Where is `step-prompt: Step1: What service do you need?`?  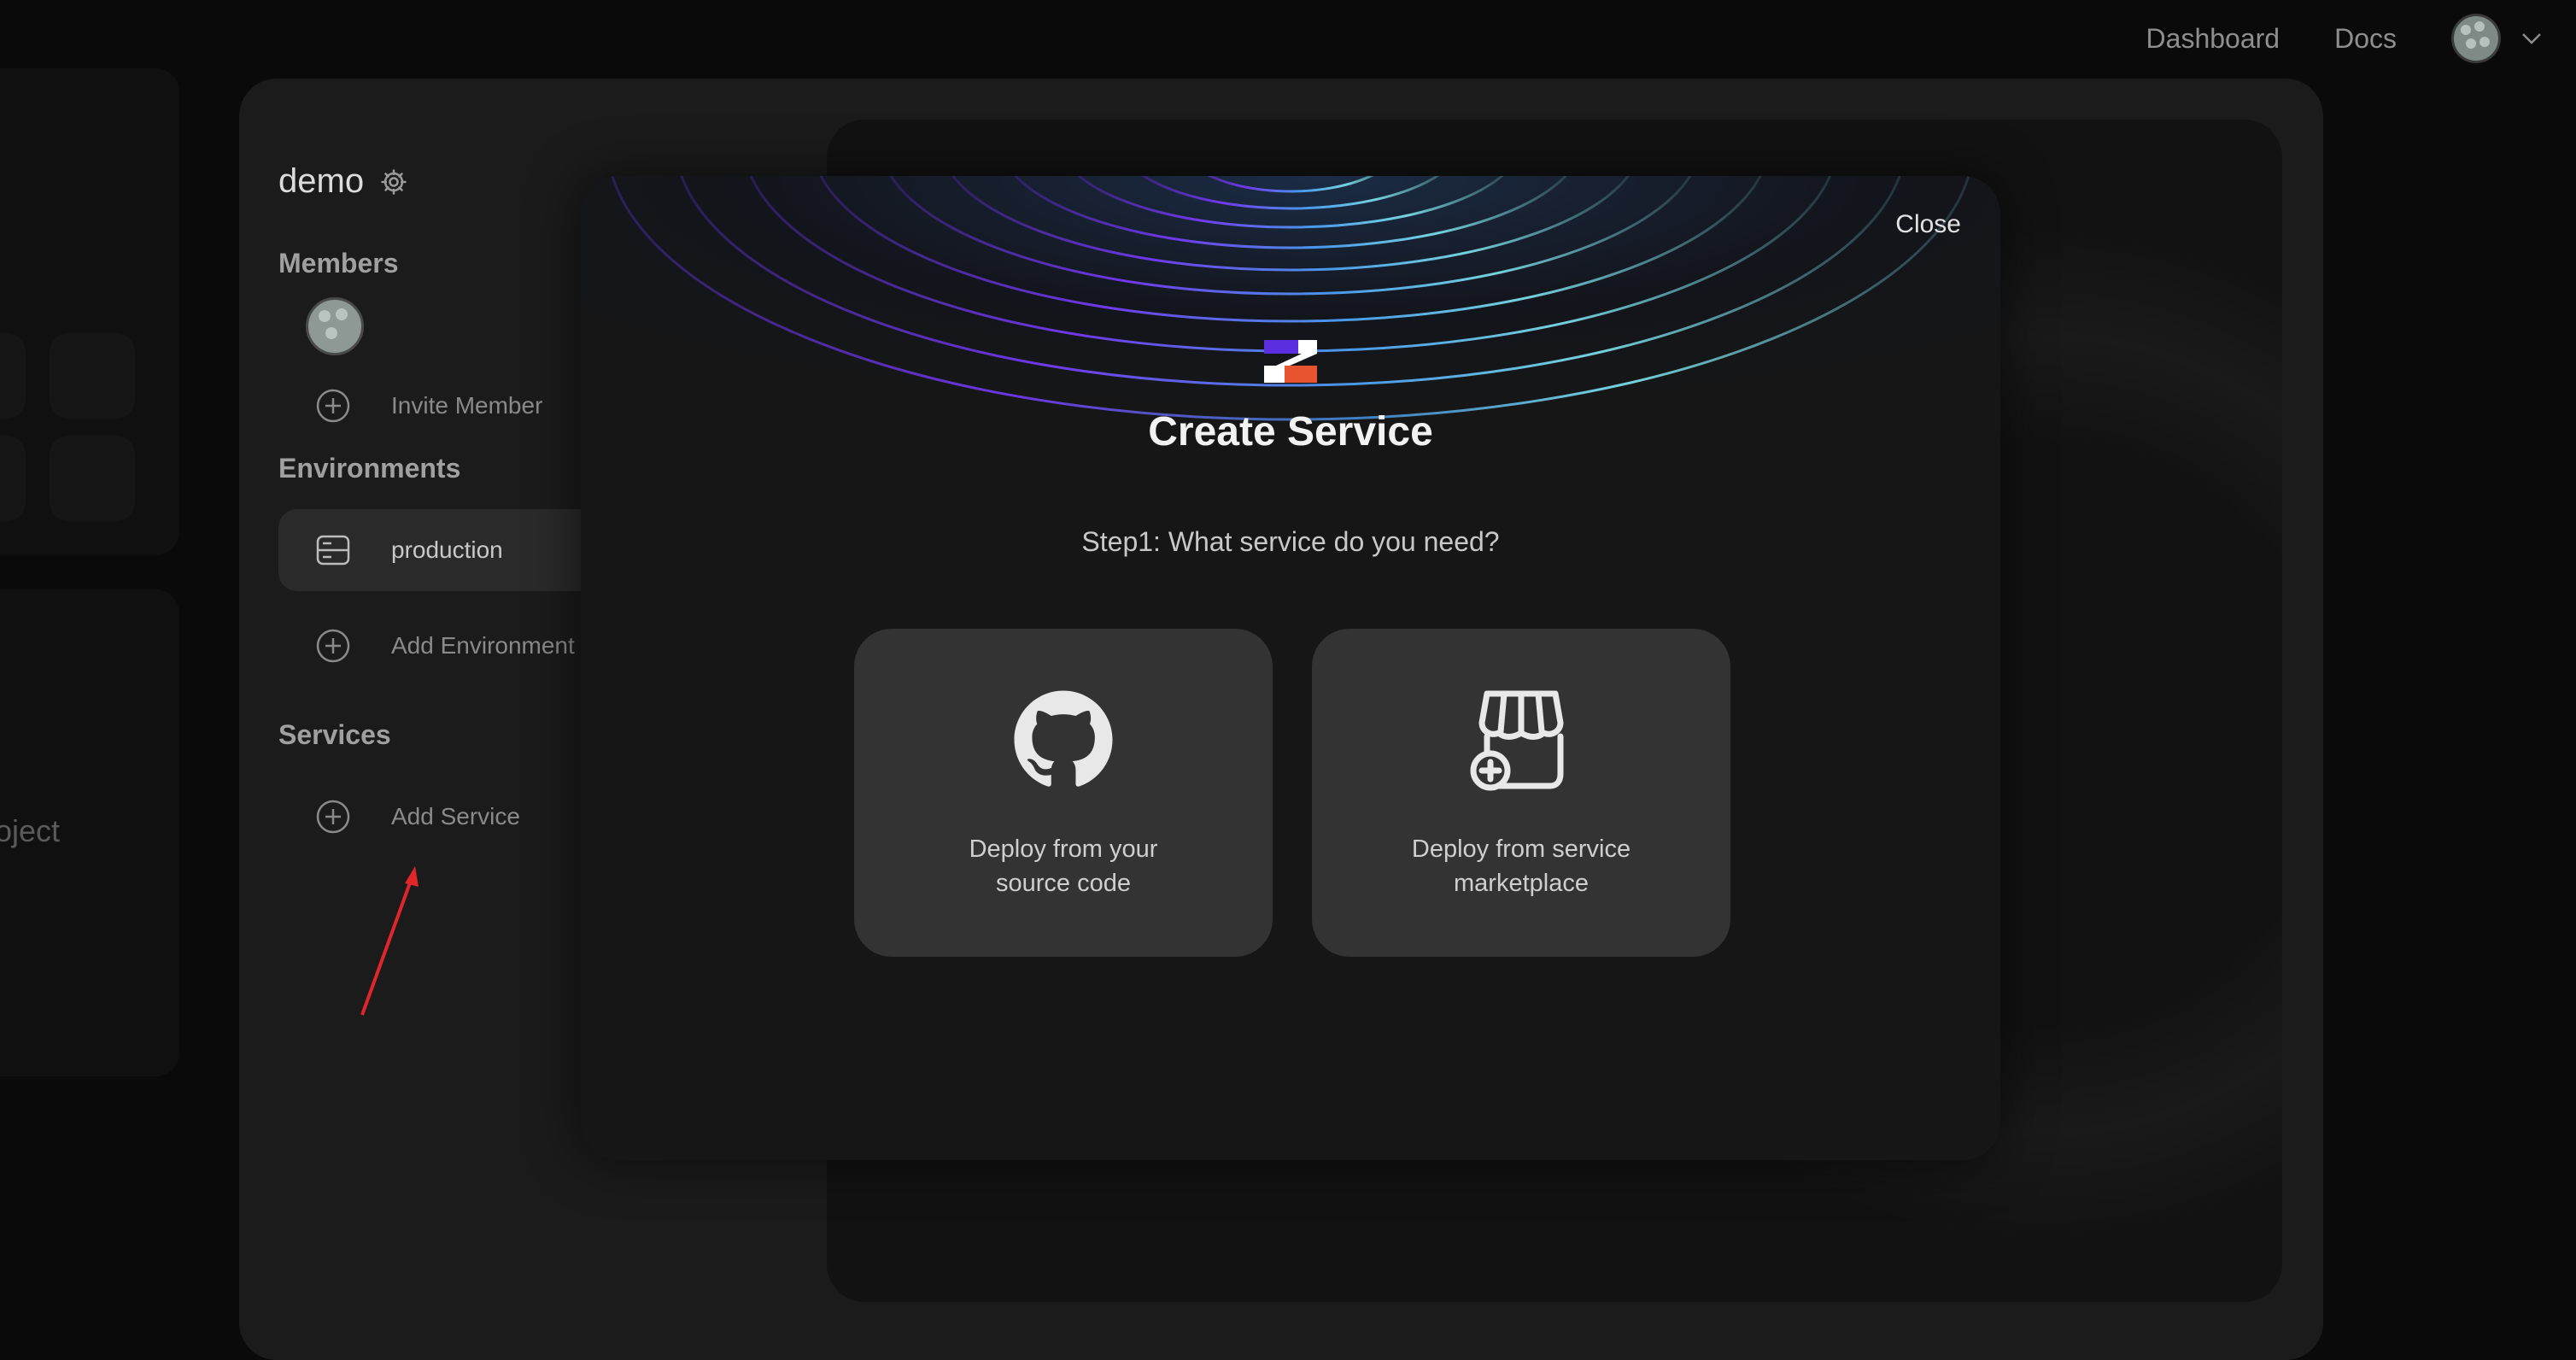 step-prompt: Step1: What service do you need? is located at coordinates (1290, 541).